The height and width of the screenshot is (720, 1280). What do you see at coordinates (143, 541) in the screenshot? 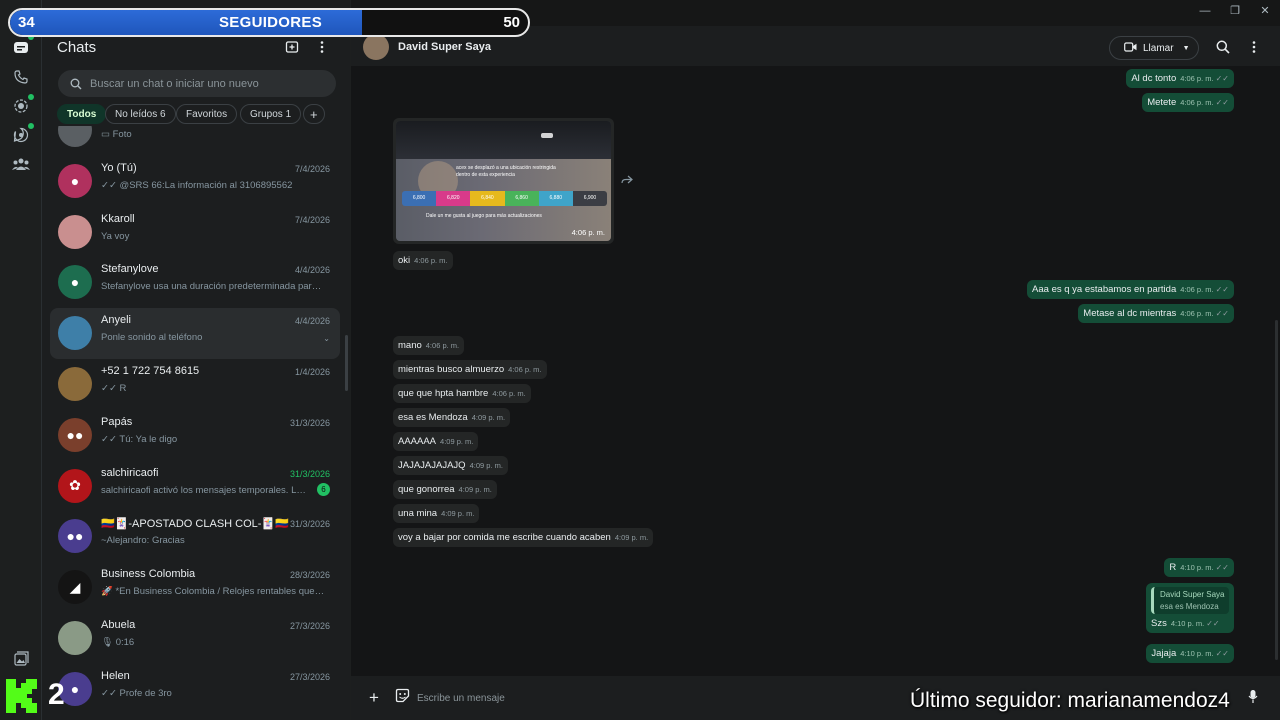
I see `chat-preview: ~Alejandro: Gracias` at bounding box center [143, 541].